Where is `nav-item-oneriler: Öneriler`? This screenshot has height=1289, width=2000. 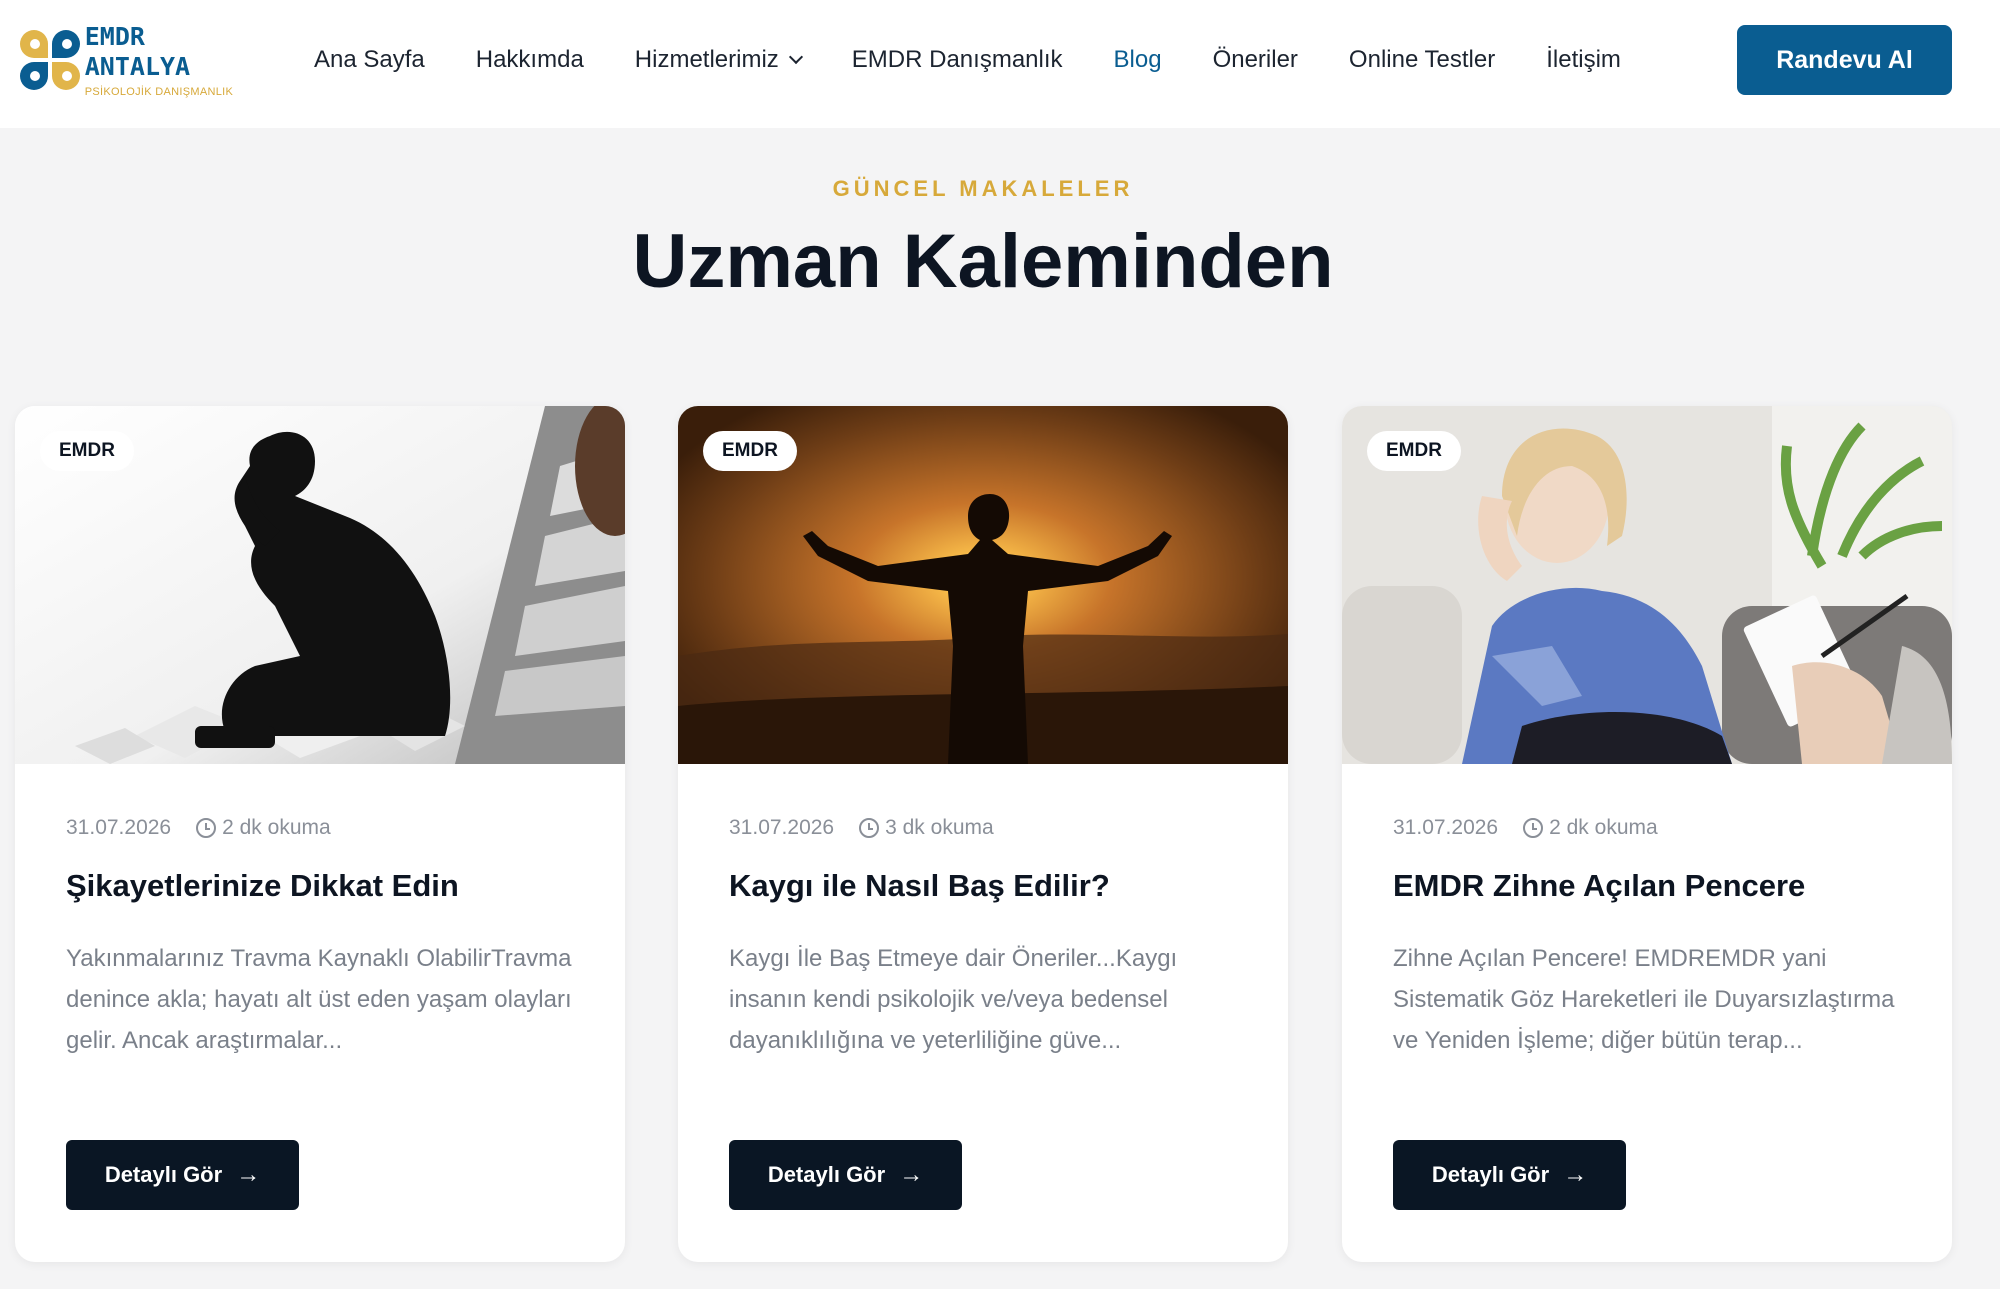 nav-item-oneriler: Öneriler is located at coordinates (1255, 60).